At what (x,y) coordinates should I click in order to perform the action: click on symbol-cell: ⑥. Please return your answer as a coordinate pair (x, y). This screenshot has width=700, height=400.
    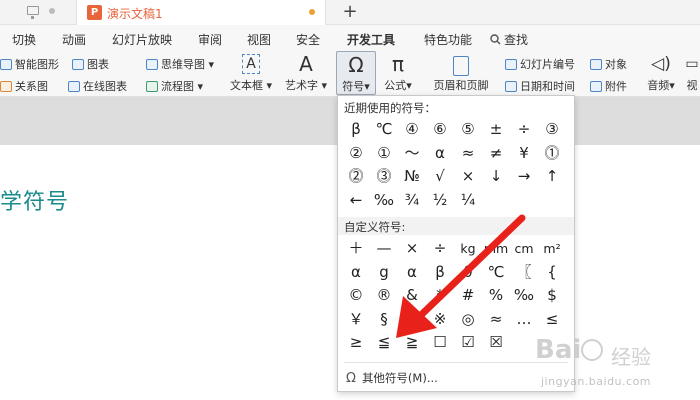
    Looking at the image, I should click on (440, 130).